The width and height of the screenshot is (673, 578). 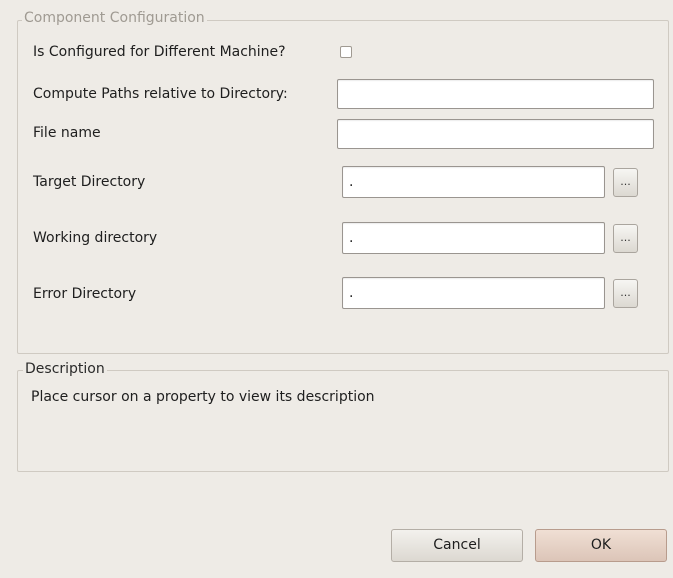 I want to click on file-name-input, so click(x=495, y=134).